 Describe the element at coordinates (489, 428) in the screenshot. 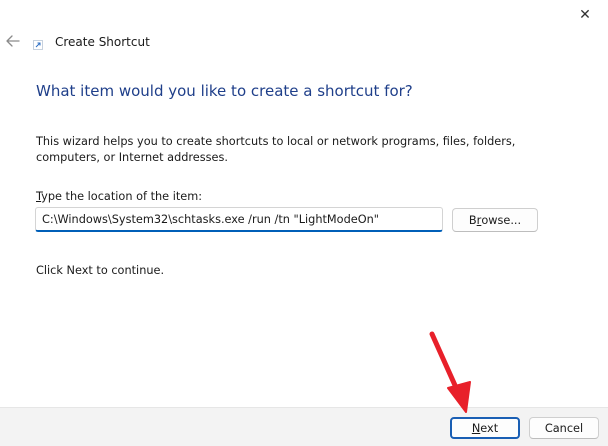

I see `next-label: ext` at that location.